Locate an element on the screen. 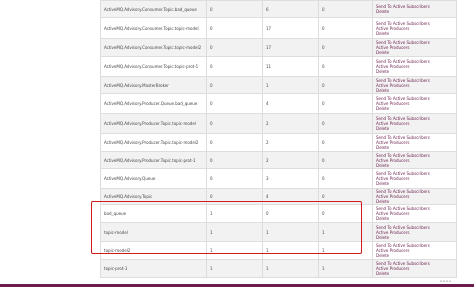 The width and height of the screenshot is (474, 290). enqueued-count: 6 is located at coordinates (290, 9).